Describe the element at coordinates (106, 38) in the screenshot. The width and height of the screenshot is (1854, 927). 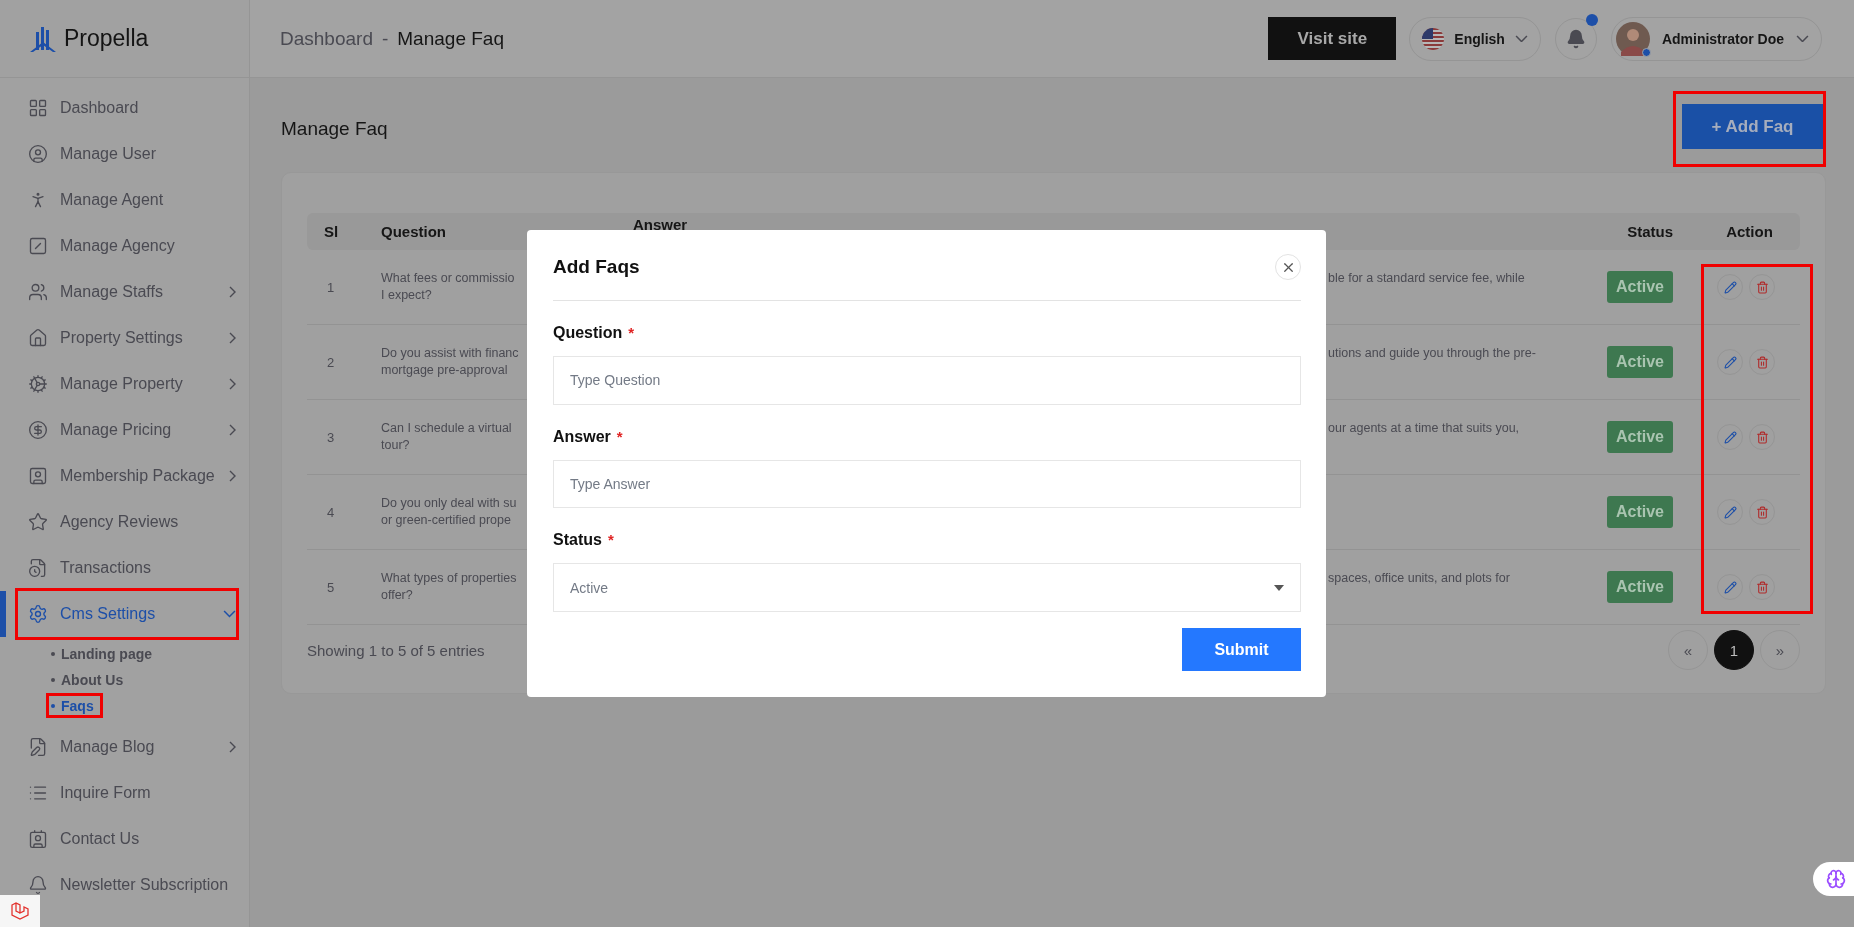
I see `brand-name: Propella` at that location.